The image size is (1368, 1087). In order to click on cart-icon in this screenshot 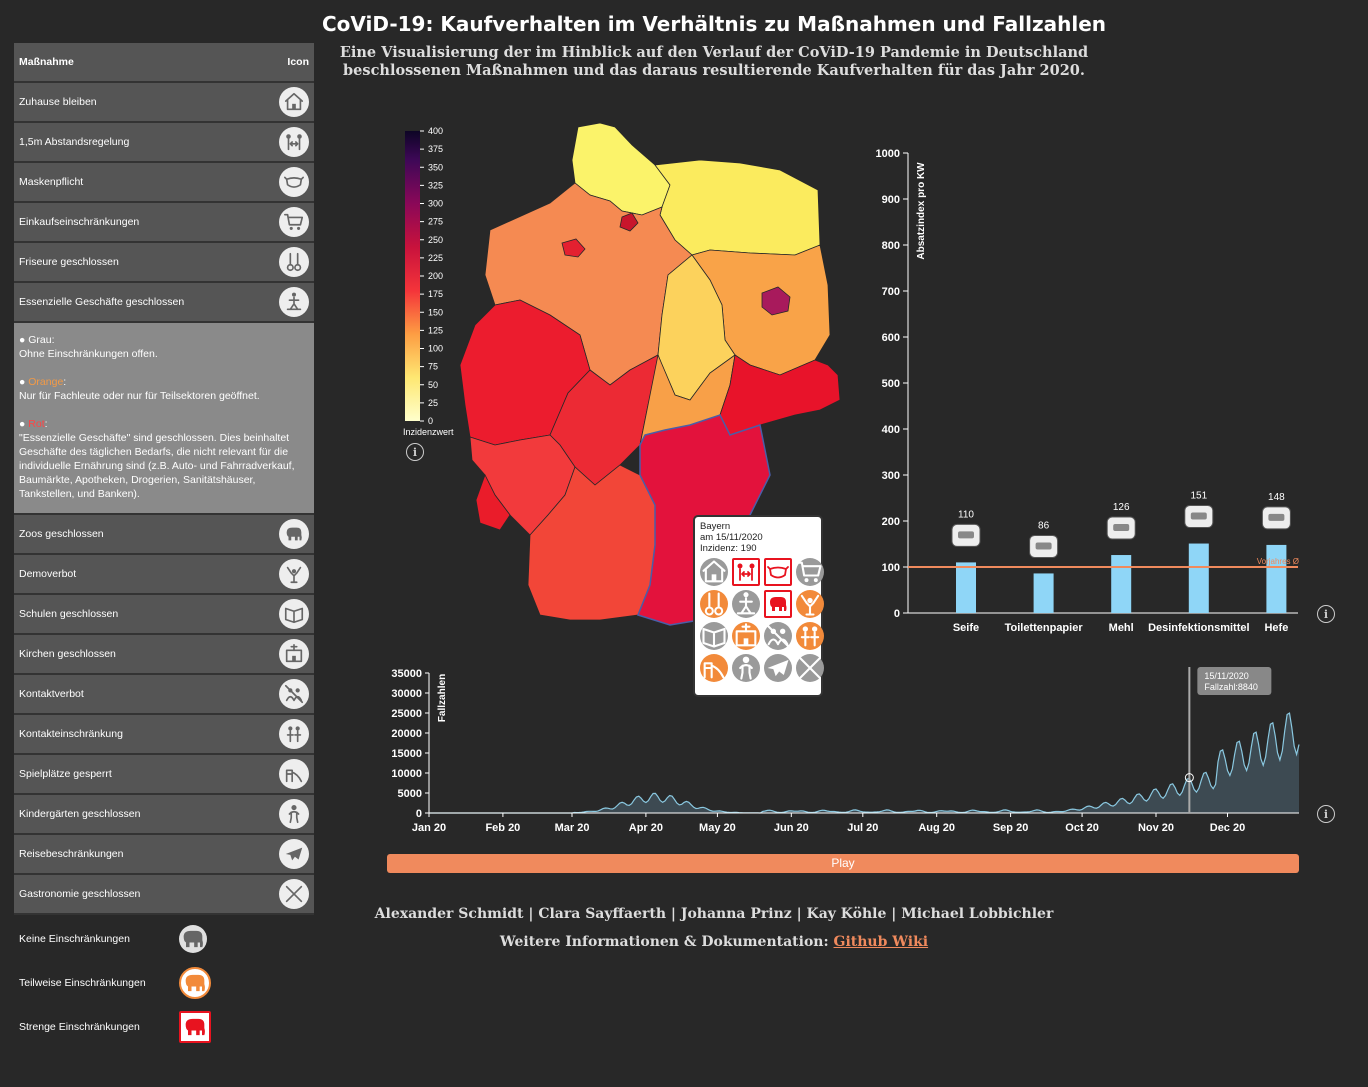, I will do `click(294, 222)`.